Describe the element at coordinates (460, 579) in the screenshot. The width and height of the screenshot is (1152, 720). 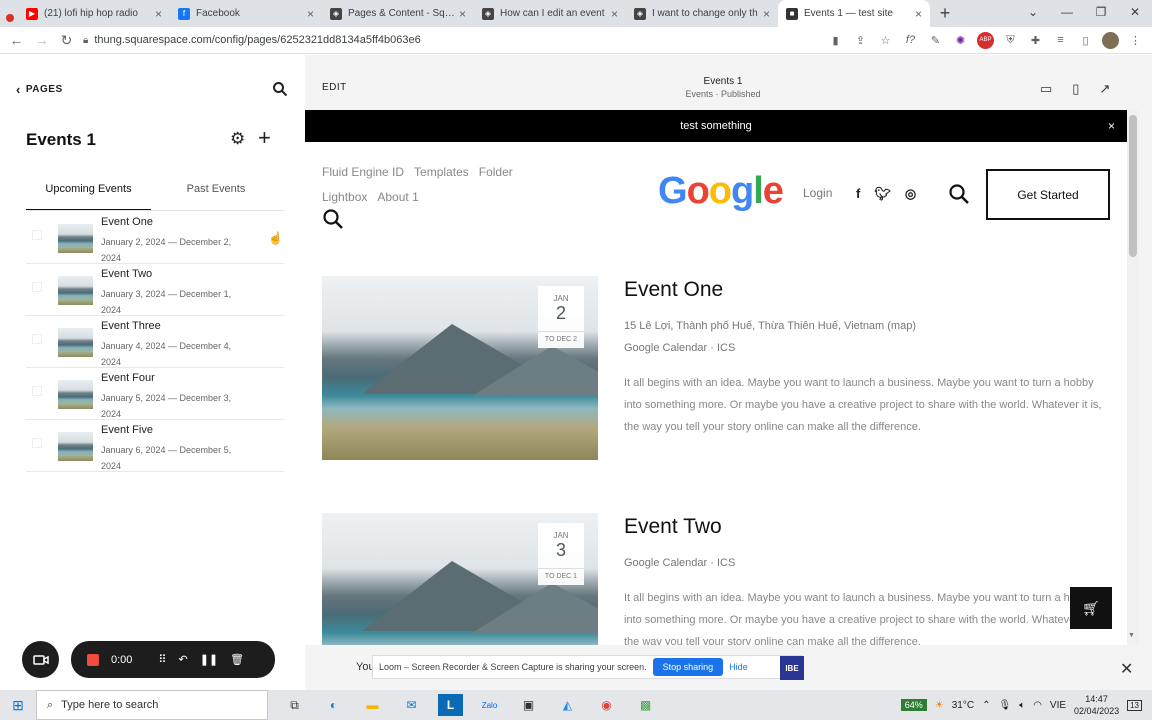
I see `event-image: JAN 3 TO DEC 1` at that location.